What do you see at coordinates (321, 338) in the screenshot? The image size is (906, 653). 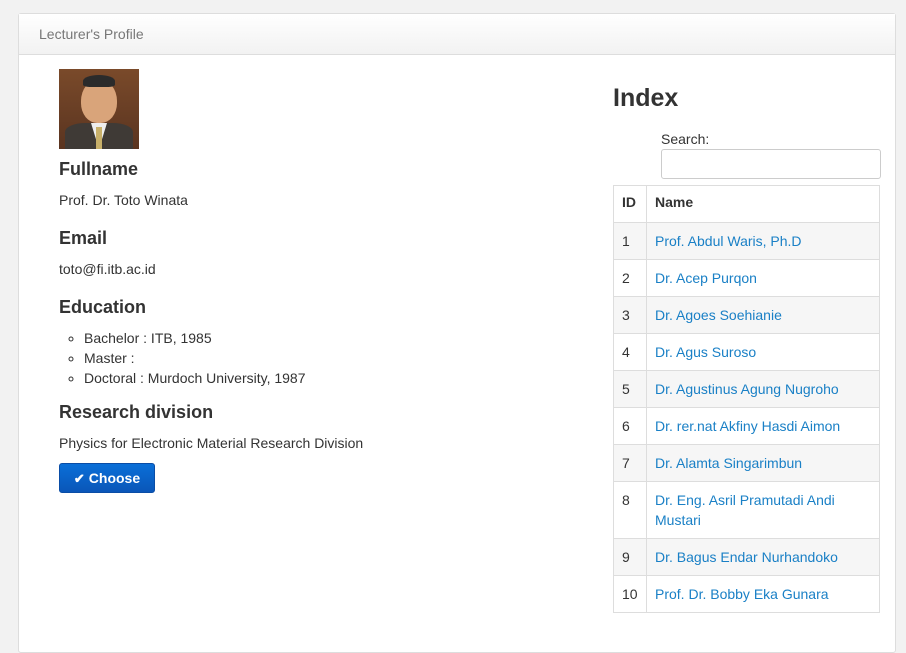 I see `education-item-bachelor: Bachelor : ITB, 1985` at bounding box center [321, 338].